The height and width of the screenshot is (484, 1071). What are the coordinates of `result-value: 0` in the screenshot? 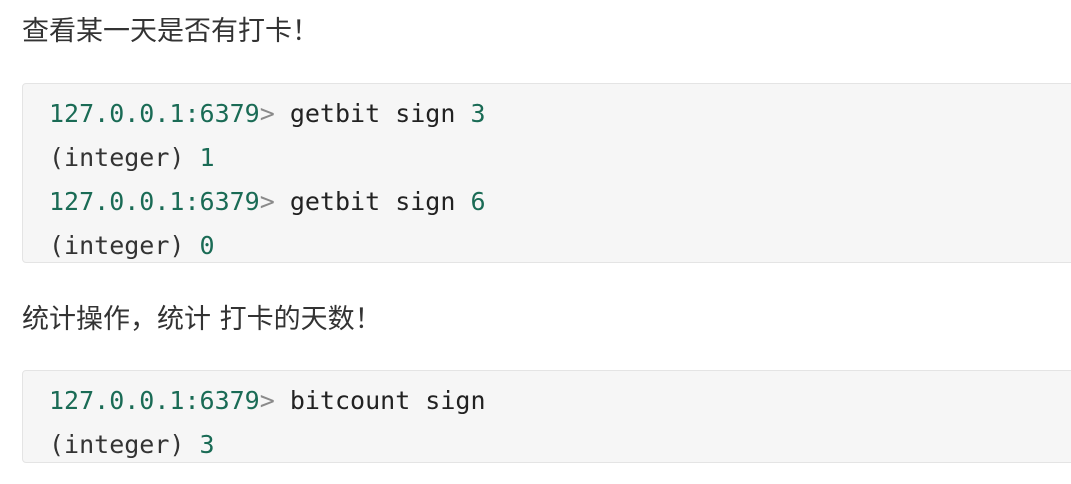 It's located at (199, 245).